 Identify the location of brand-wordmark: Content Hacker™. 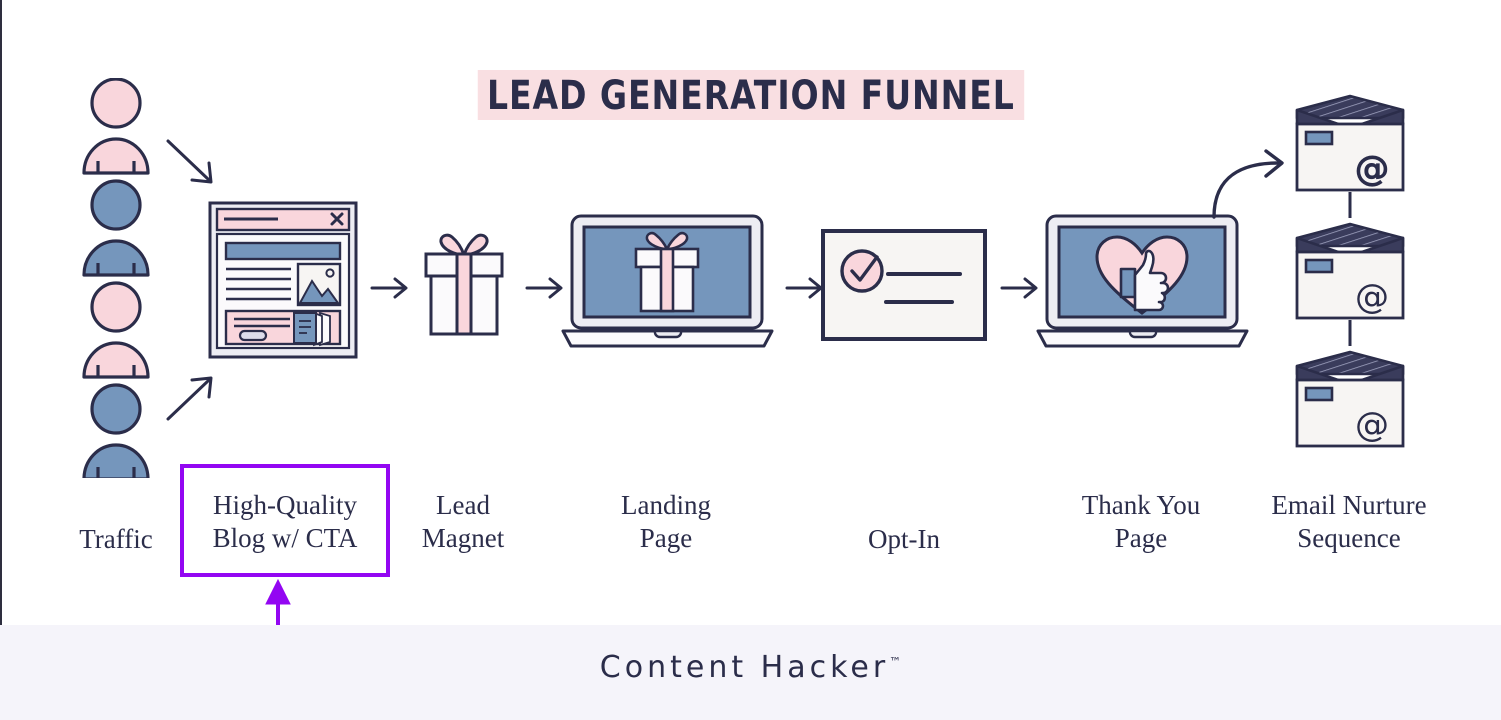
(750, 667).